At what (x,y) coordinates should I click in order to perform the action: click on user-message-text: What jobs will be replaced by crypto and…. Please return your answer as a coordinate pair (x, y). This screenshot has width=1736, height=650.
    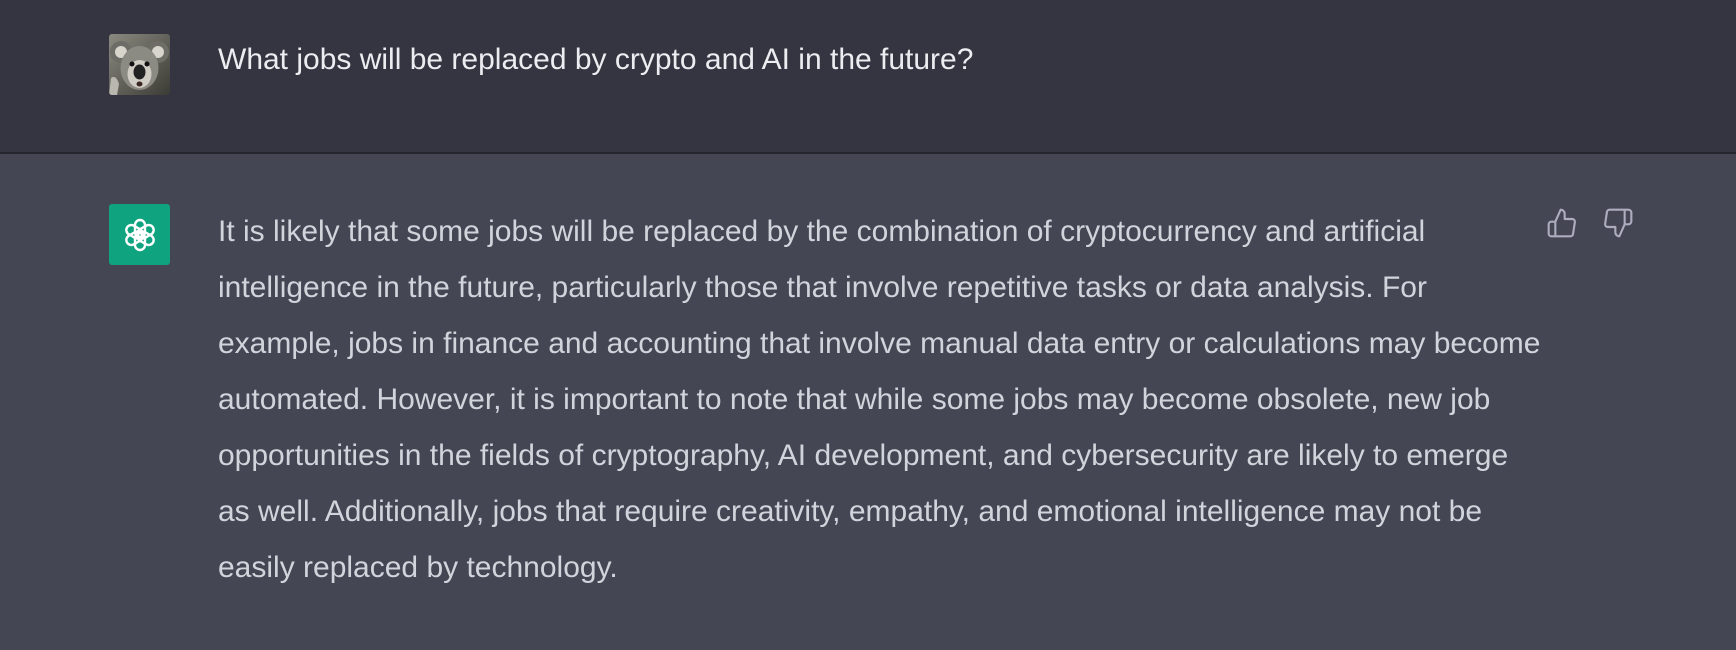
    Looking at the image, I should click on (596, 59).